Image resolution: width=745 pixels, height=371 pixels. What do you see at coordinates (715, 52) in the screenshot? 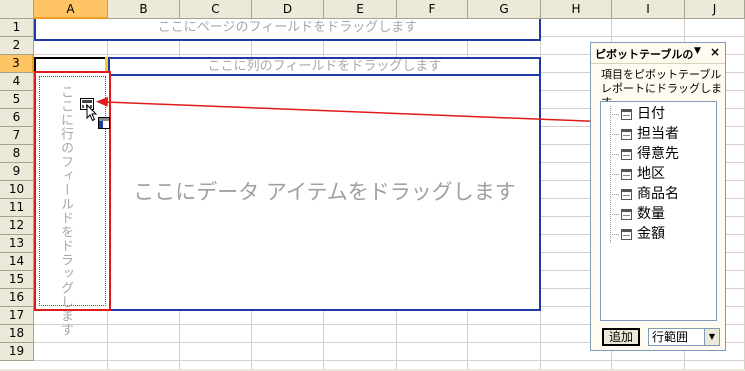
I see `panel-close-icon: ×` at bounding box center [715, 52].